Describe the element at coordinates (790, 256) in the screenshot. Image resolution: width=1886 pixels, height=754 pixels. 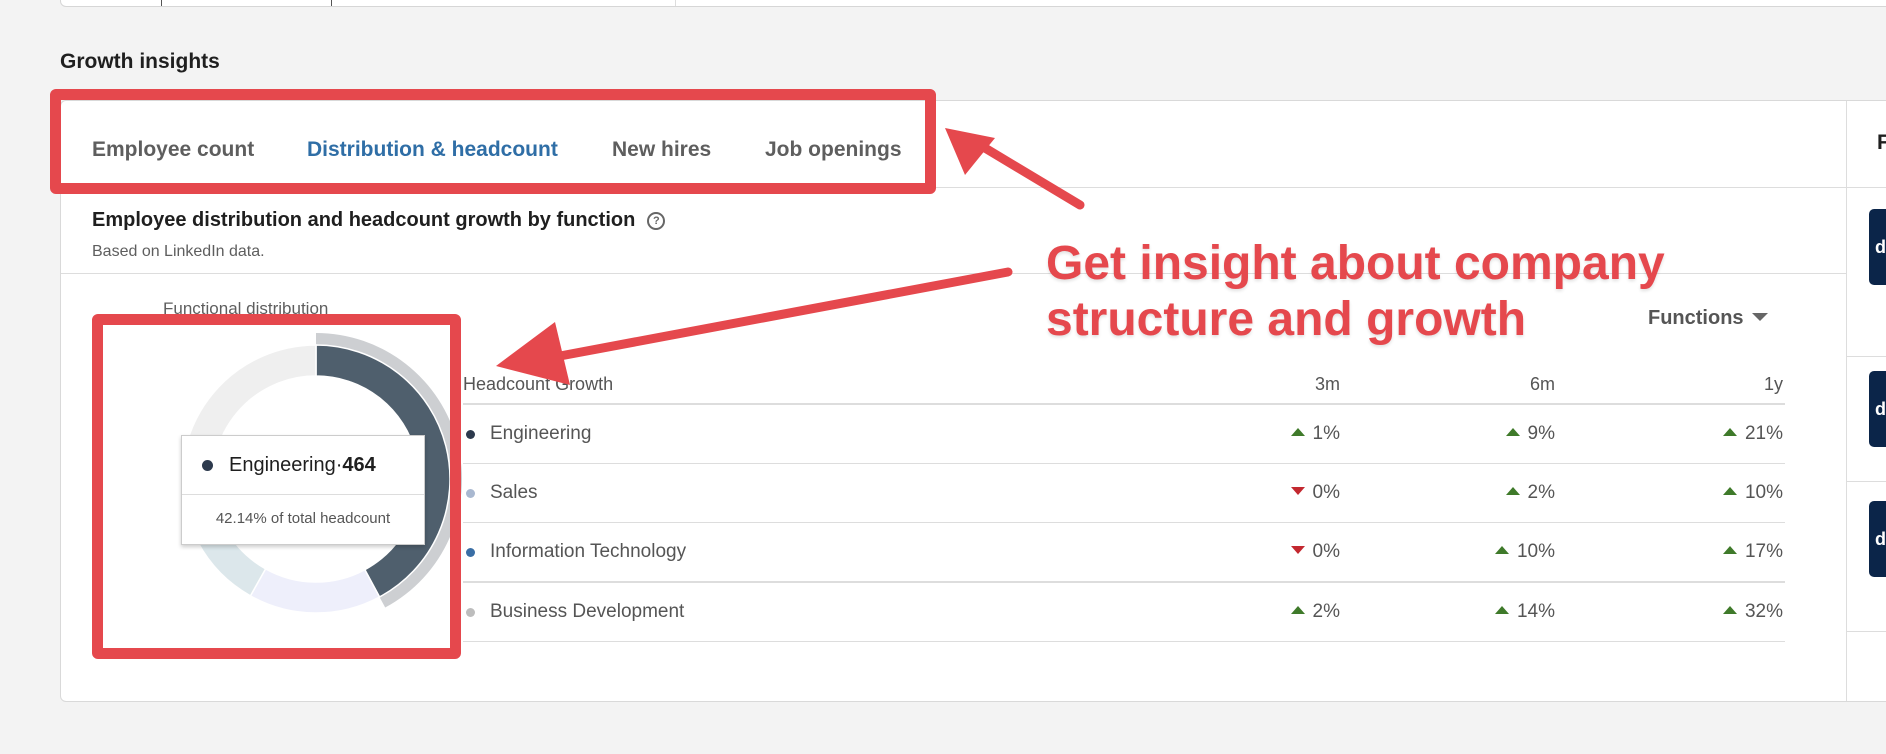
I see `annotation-arrows` at that location.